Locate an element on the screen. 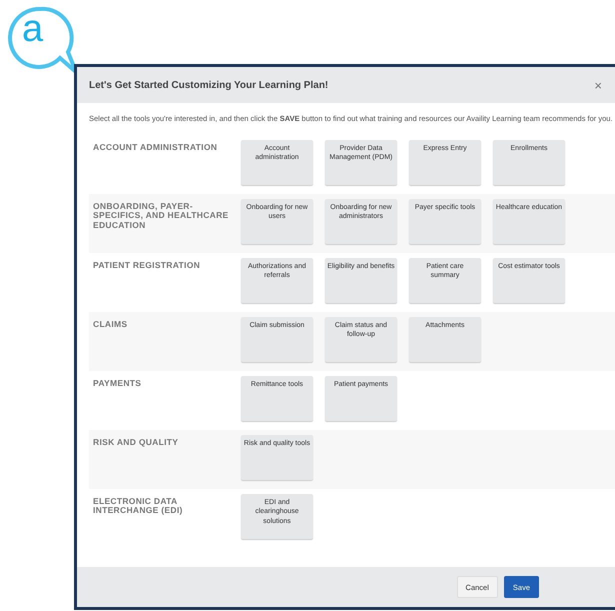 The height and width of the screenshot is (611, 615). category-label: RISK AND QUALITY is located at coordinates (136, 442).